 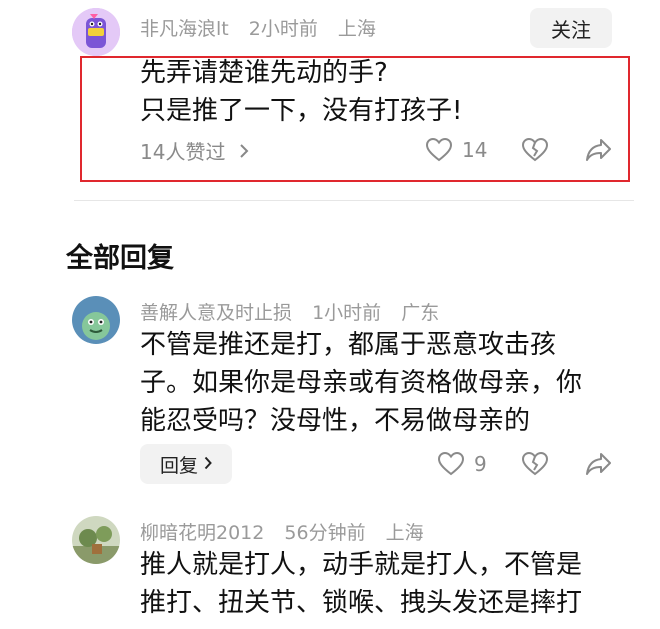 What do you see at coordinates (283, 29) in the screenshot?
I see `timestamp: 2小时前` at bounding box center [283, 29].